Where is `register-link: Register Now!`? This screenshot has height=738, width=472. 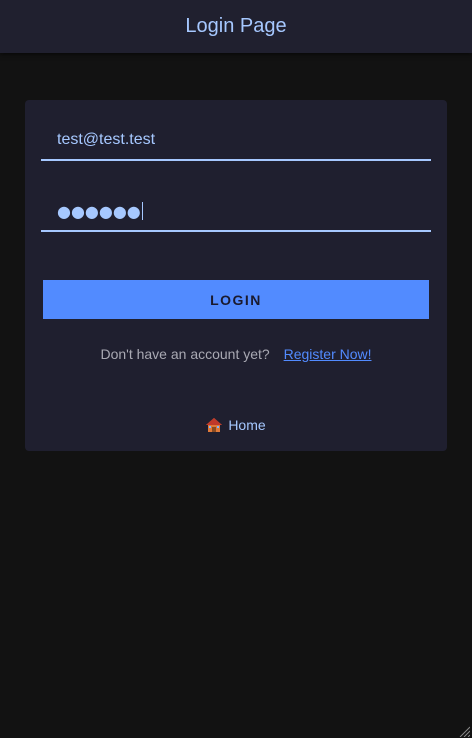
register-link: Register Now! is located at coordinates (328, 354).